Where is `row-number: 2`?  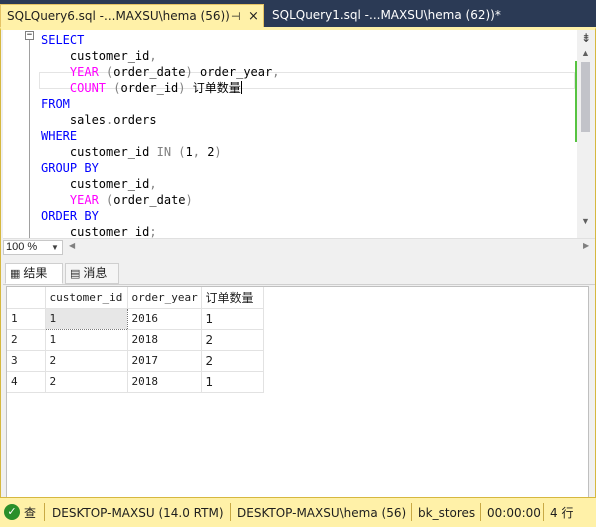 row-number: 2 is located at coordinates (26, 340).